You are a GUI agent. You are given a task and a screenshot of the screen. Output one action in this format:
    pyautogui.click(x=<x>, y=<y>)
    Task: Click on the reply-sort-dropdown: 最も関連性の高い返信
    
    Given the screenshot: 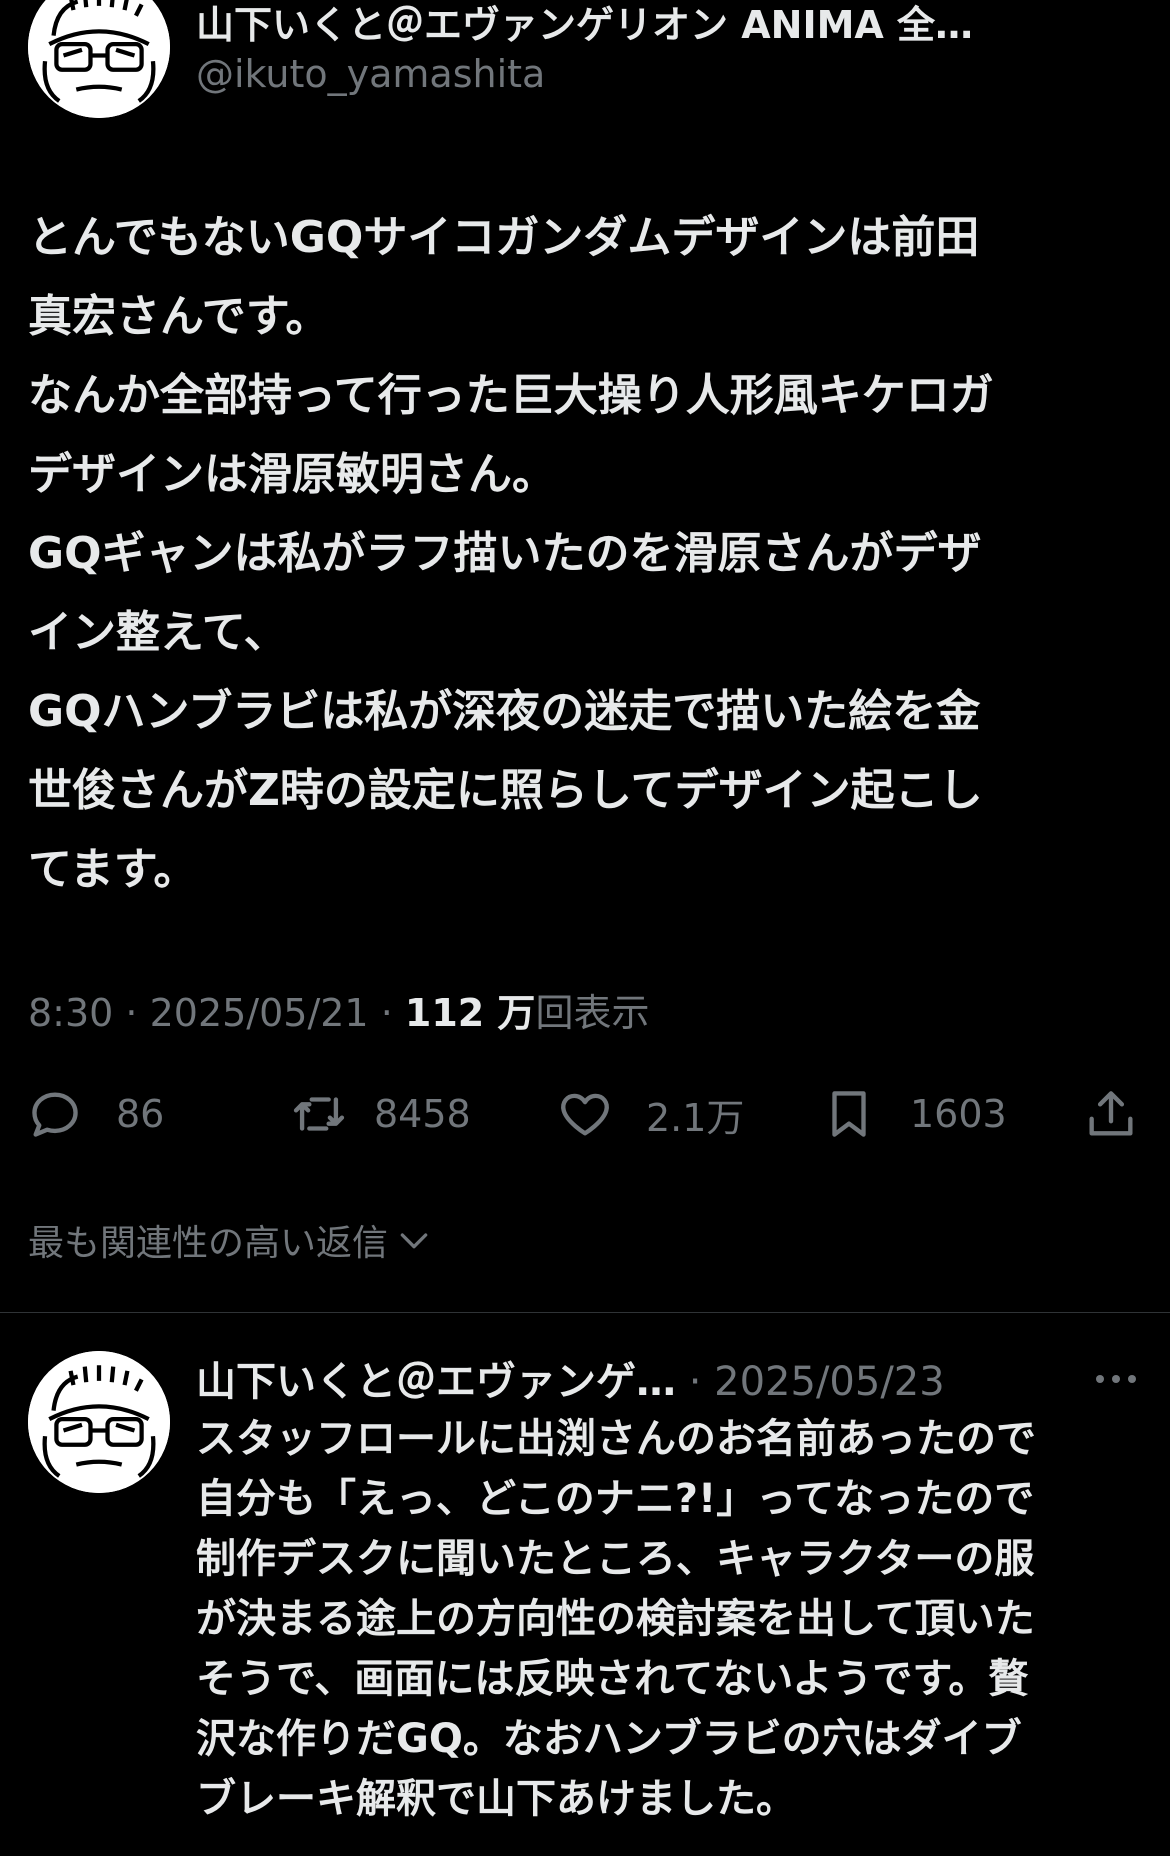 What is the action you would take?
    pyautogui.click(x=231, y=1240)
    